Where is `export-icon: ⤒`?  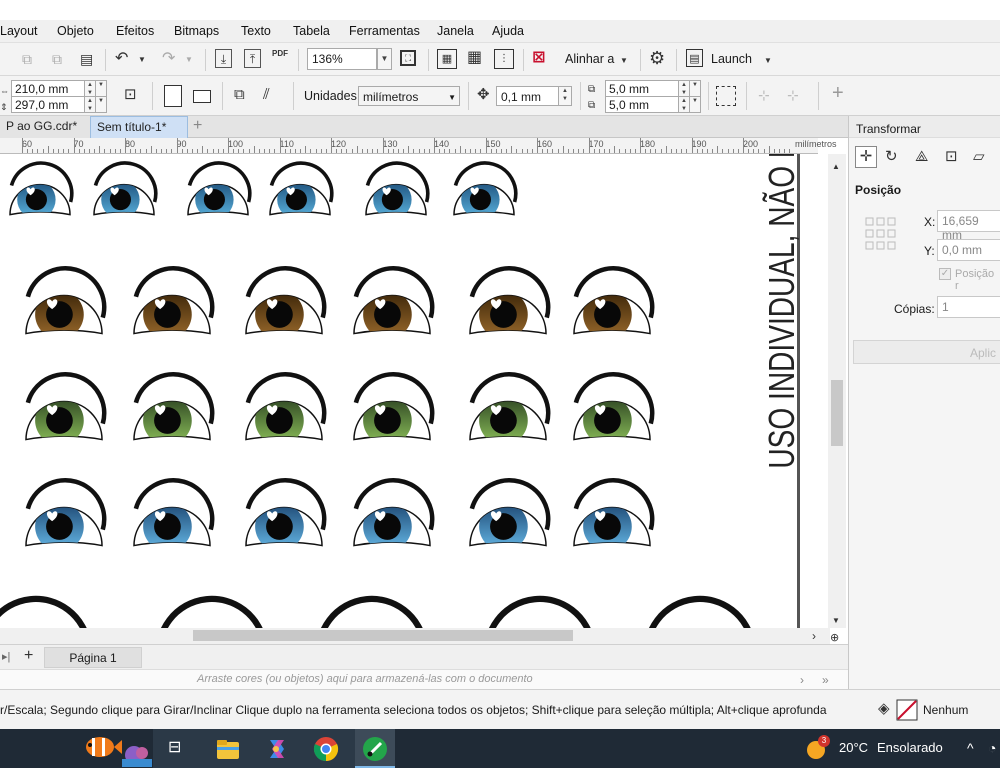
export-icon: ⤒ is located at coordinates (252, 58).